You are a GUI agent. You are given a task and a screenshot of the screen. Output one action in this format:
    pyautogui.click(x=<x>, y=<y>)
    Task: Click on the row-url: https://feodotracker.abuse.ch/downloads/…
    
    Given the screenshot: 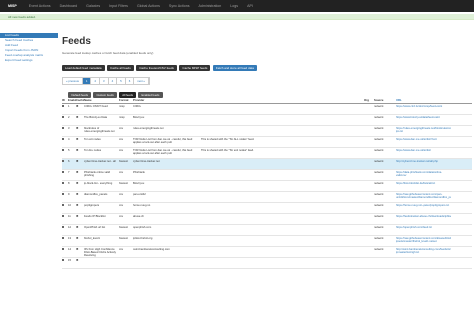 What is the action you would take?
    pyautogui.click(x=423, y=216)
    